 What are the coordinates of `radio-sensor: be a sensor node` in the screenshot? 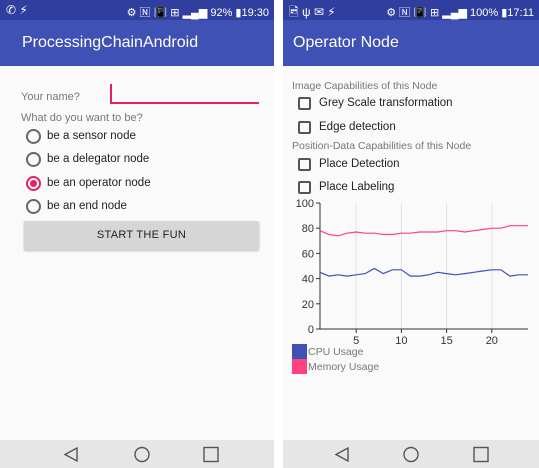 It's located at (81, 136).